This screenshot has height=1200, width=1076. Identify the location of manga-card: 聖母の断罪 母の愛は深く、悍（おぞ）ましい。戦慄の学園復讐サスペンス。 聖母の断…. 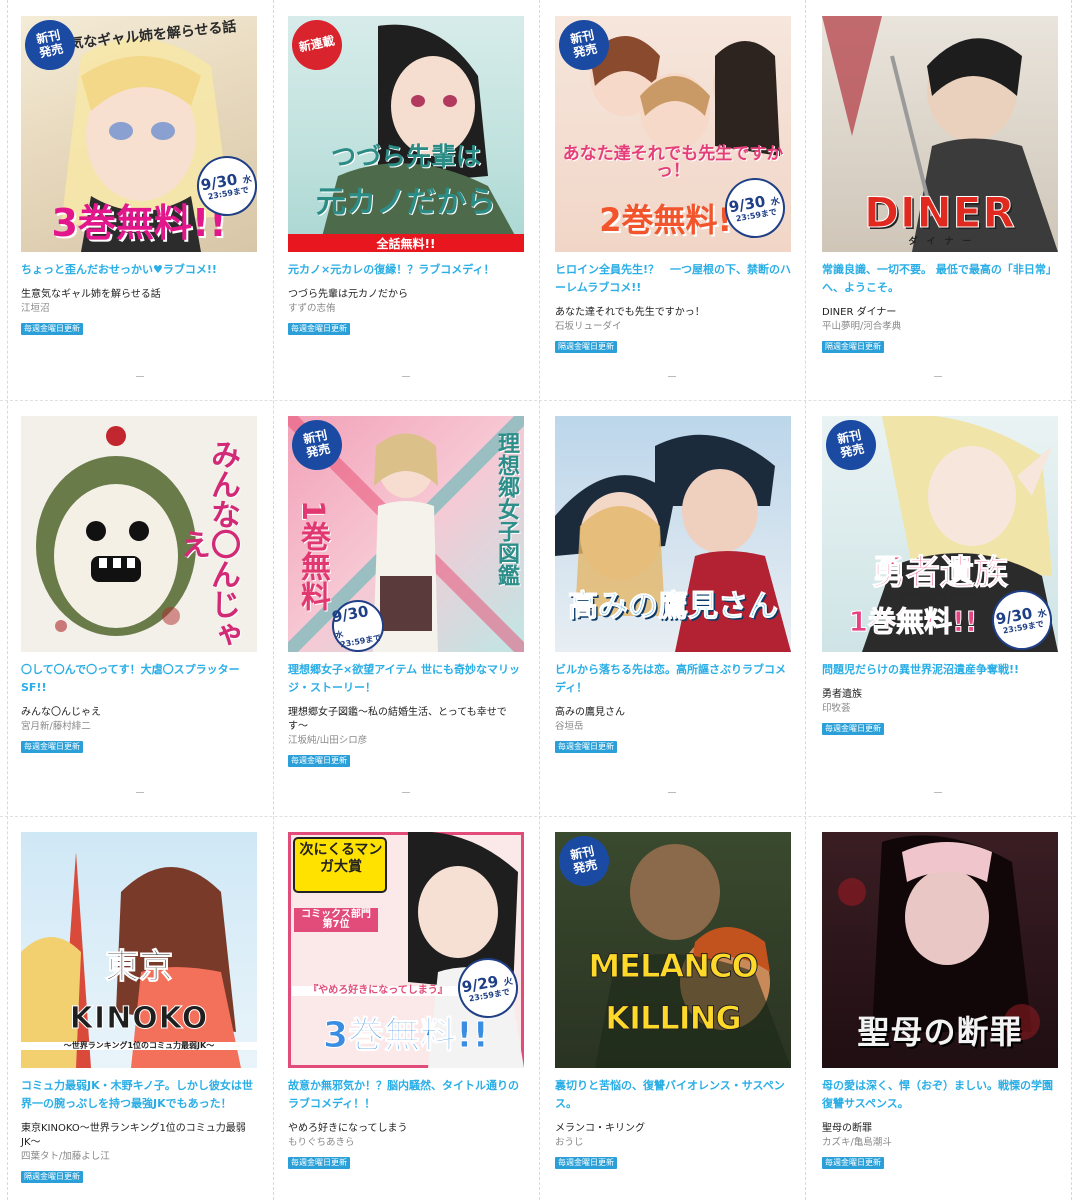
(940, 1000).